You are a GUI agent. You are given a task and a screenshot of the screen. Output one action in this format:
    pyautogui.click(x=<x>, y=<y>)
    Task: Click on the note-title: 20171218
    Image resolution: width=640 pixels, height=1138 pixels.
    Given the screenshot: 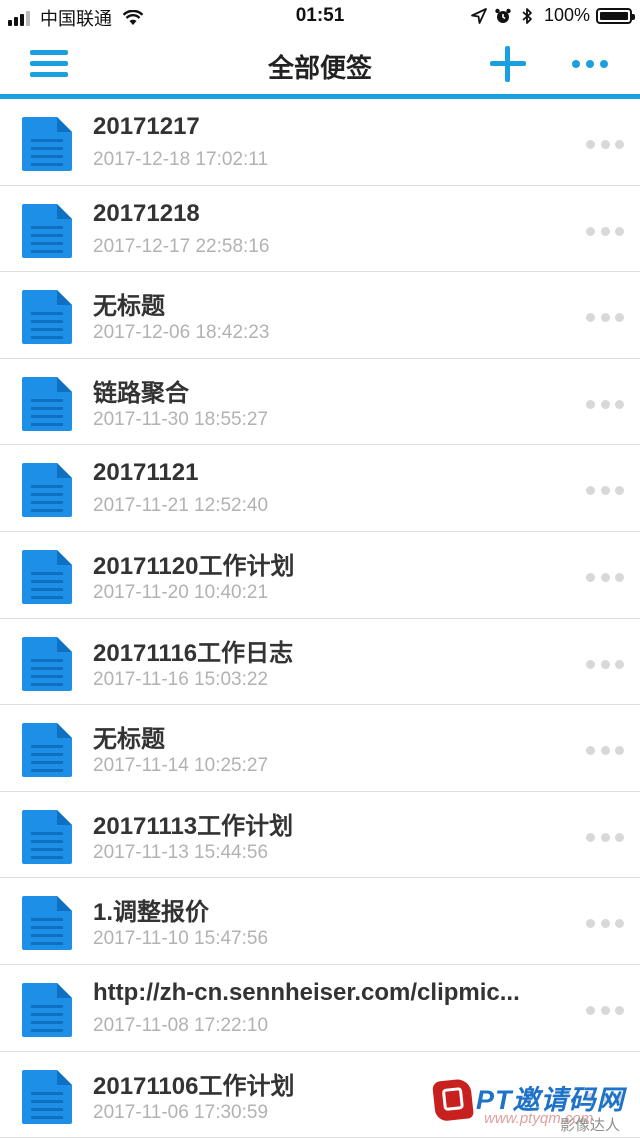 What is the action you would take?
    pyautogui.click(x=146, y=213)
    